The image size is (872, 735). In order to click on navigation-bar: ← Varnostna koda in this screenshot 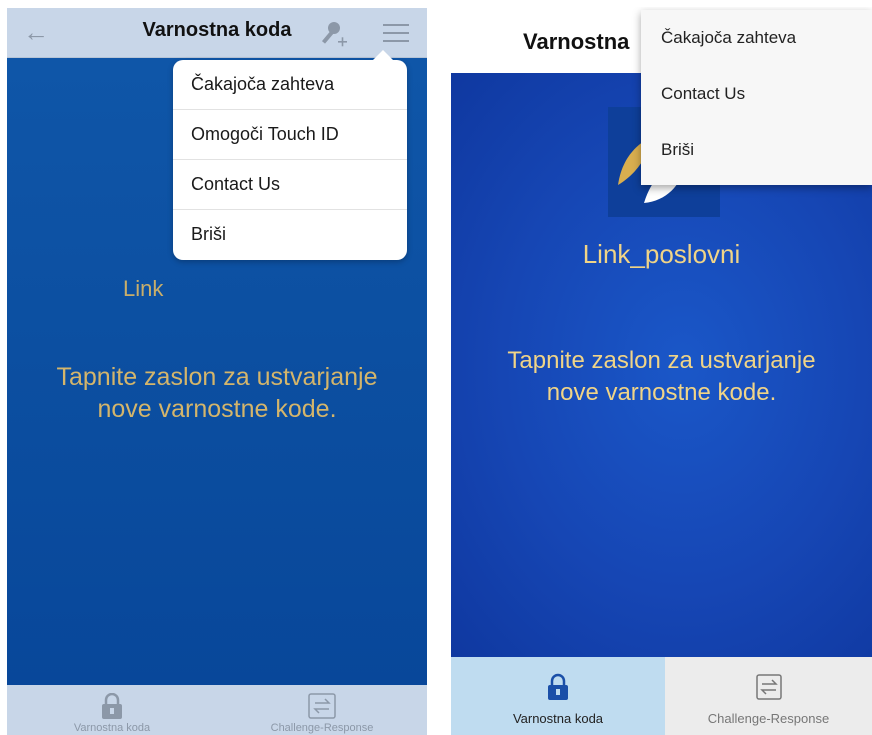, I will do `click(217, 33)`.